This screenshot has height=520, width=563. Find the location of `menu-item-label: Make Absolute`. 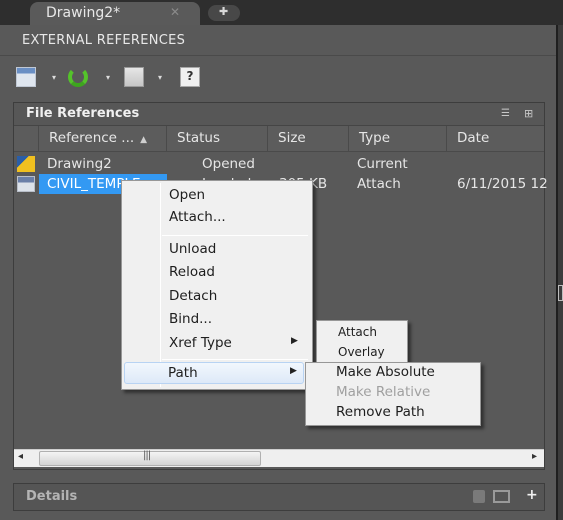

menu-item-label: Make Absolute is located at coordinates (385, 372).